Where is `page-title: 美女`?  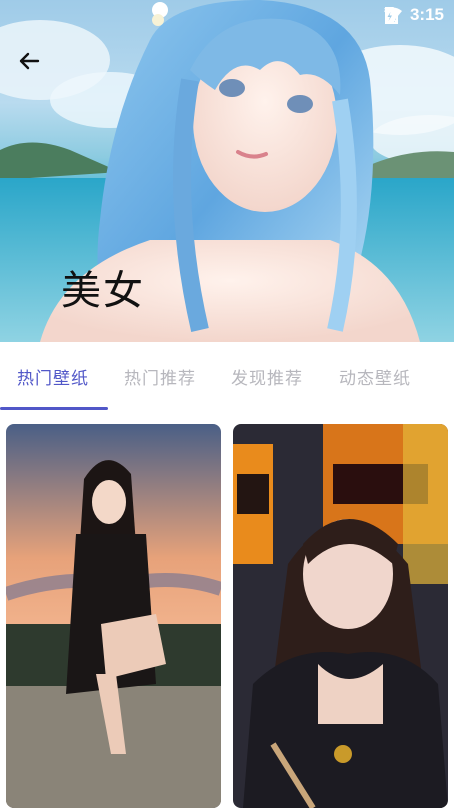 page-title: 美女 is located at coordinates (103, 291).